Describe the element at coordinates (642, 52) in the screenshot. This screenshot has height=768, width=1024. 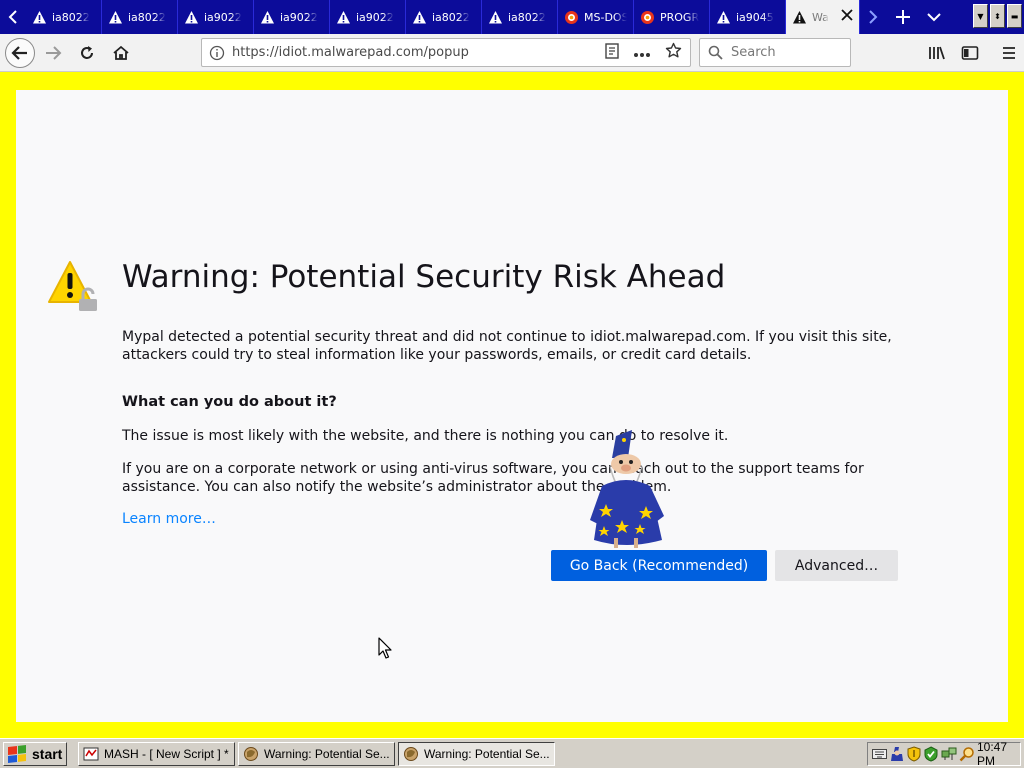
I see `page-actions-button` at that location.